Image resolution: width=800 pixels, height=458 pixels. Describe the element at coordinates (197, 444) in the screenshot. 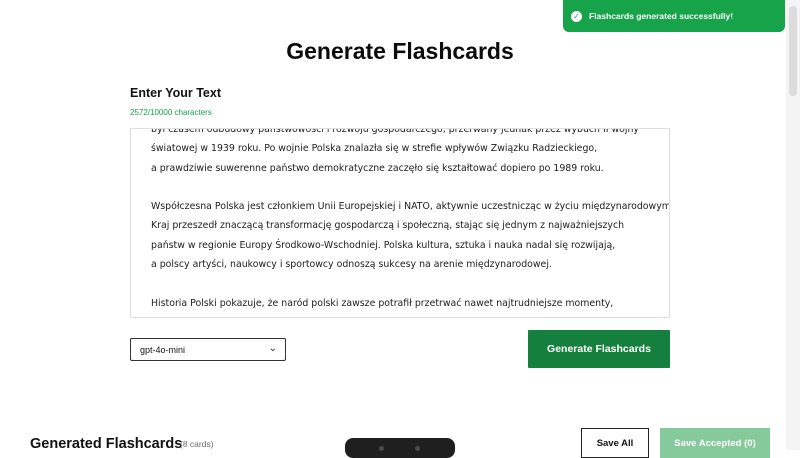

I see `flashcards-count: (8 cards)` at that location.